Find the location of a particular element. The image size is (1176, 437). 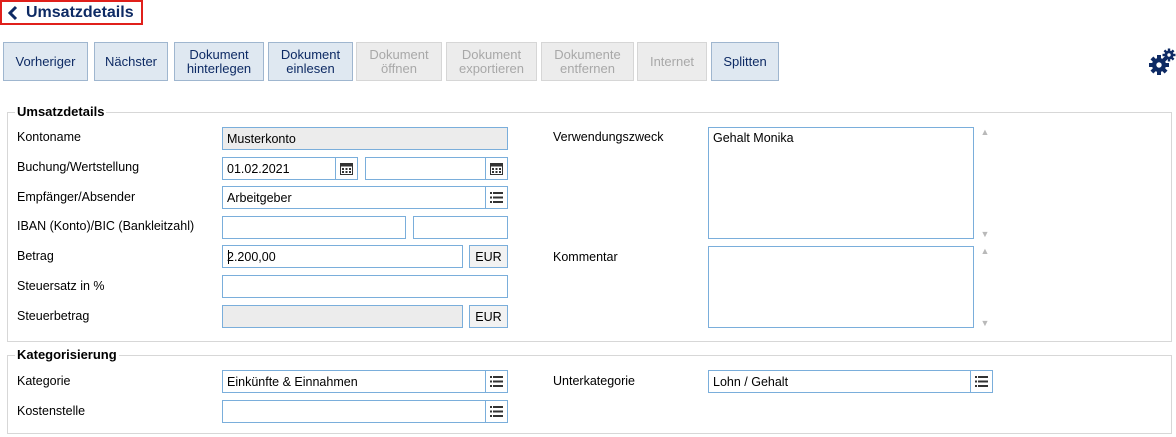

comment-scrollbar: ▲ ▼ is located at coordinates (985, 287).